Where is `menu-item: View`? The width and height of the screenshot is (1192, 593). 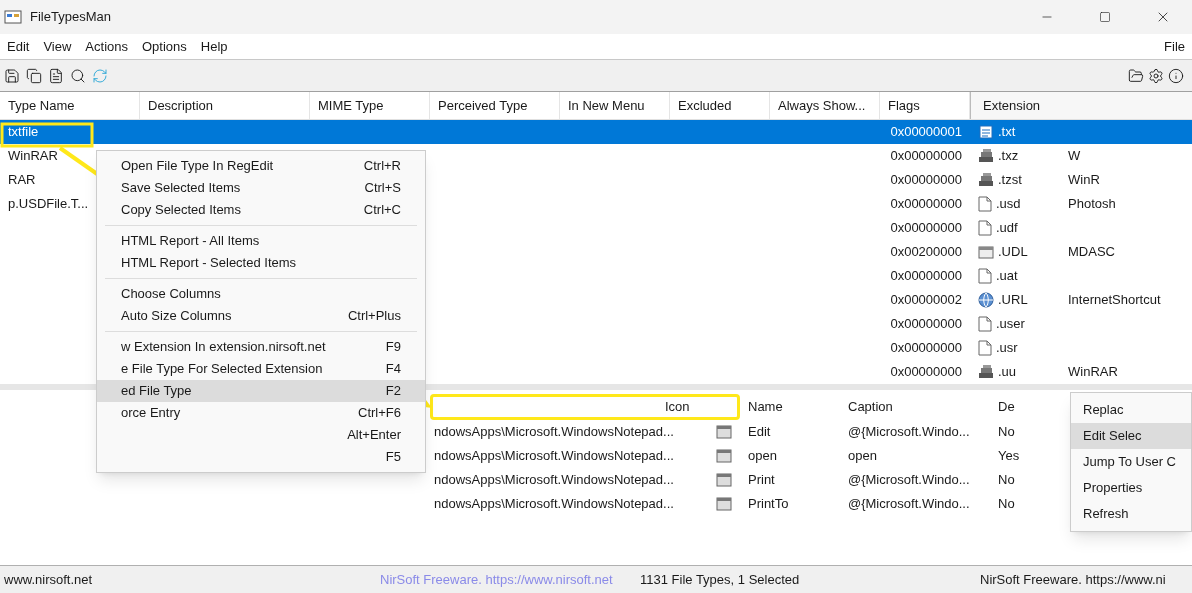
menu-item: View is located at coordinates (57, 46).